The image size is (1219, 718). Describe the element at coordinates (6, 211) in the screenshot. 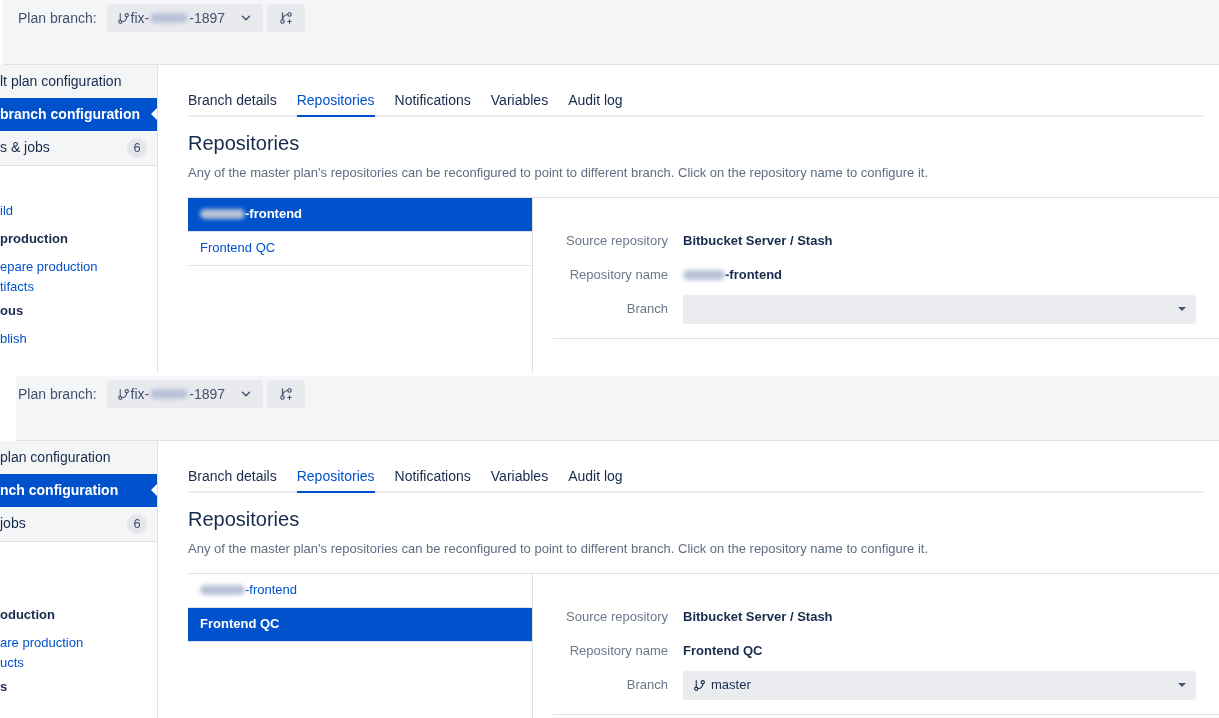

I see `job-link: ild` at that location.